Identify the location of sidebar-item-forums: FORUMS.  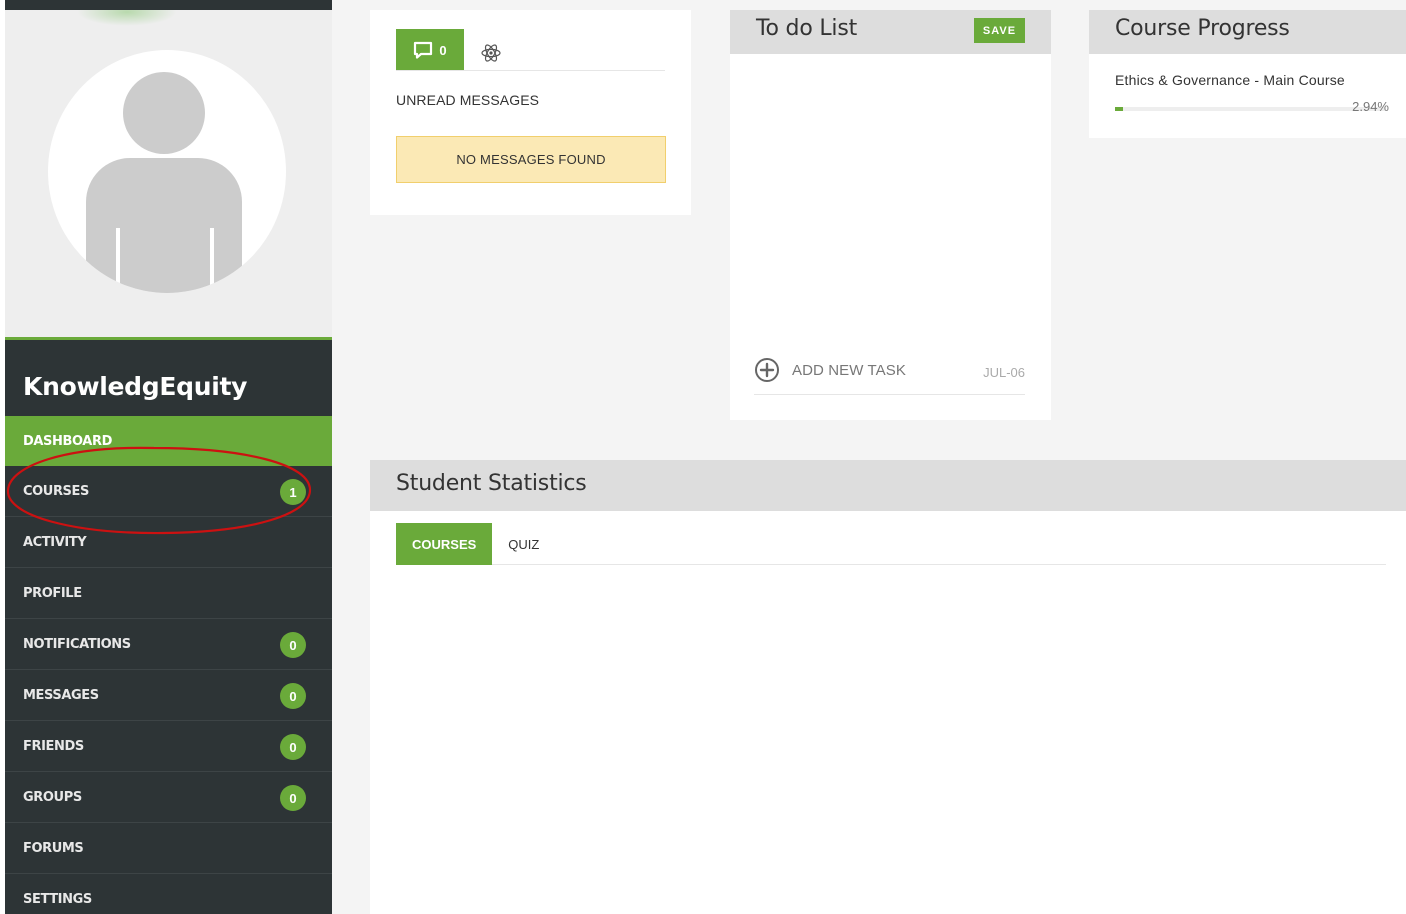
(168, 848).